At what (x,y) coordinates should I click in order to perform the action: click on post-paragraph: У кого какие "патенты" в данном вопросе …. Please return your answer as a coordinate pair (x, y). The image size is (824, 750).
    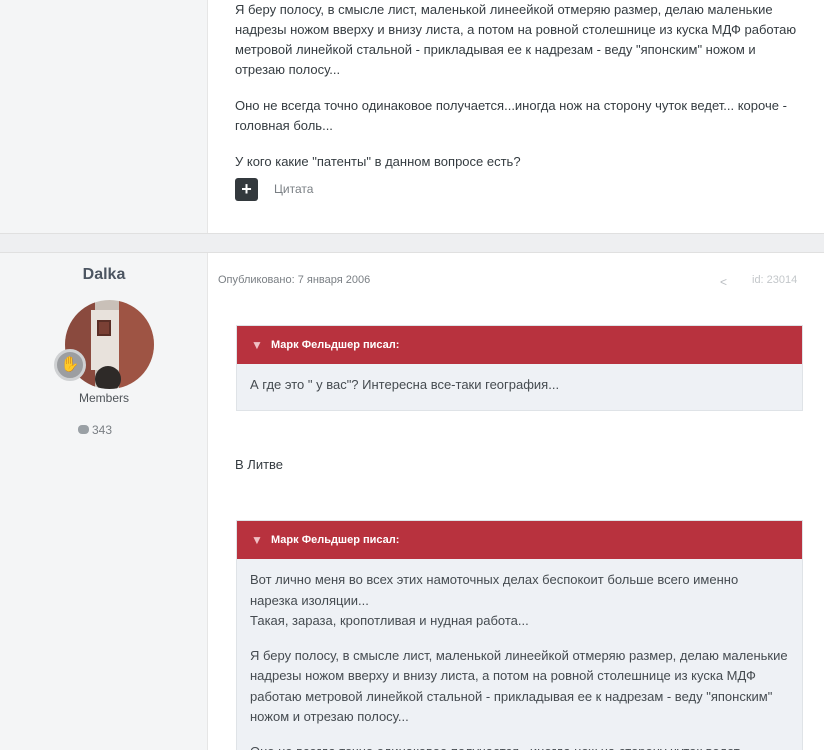
    Looking at the image, I should click on (378, 161).